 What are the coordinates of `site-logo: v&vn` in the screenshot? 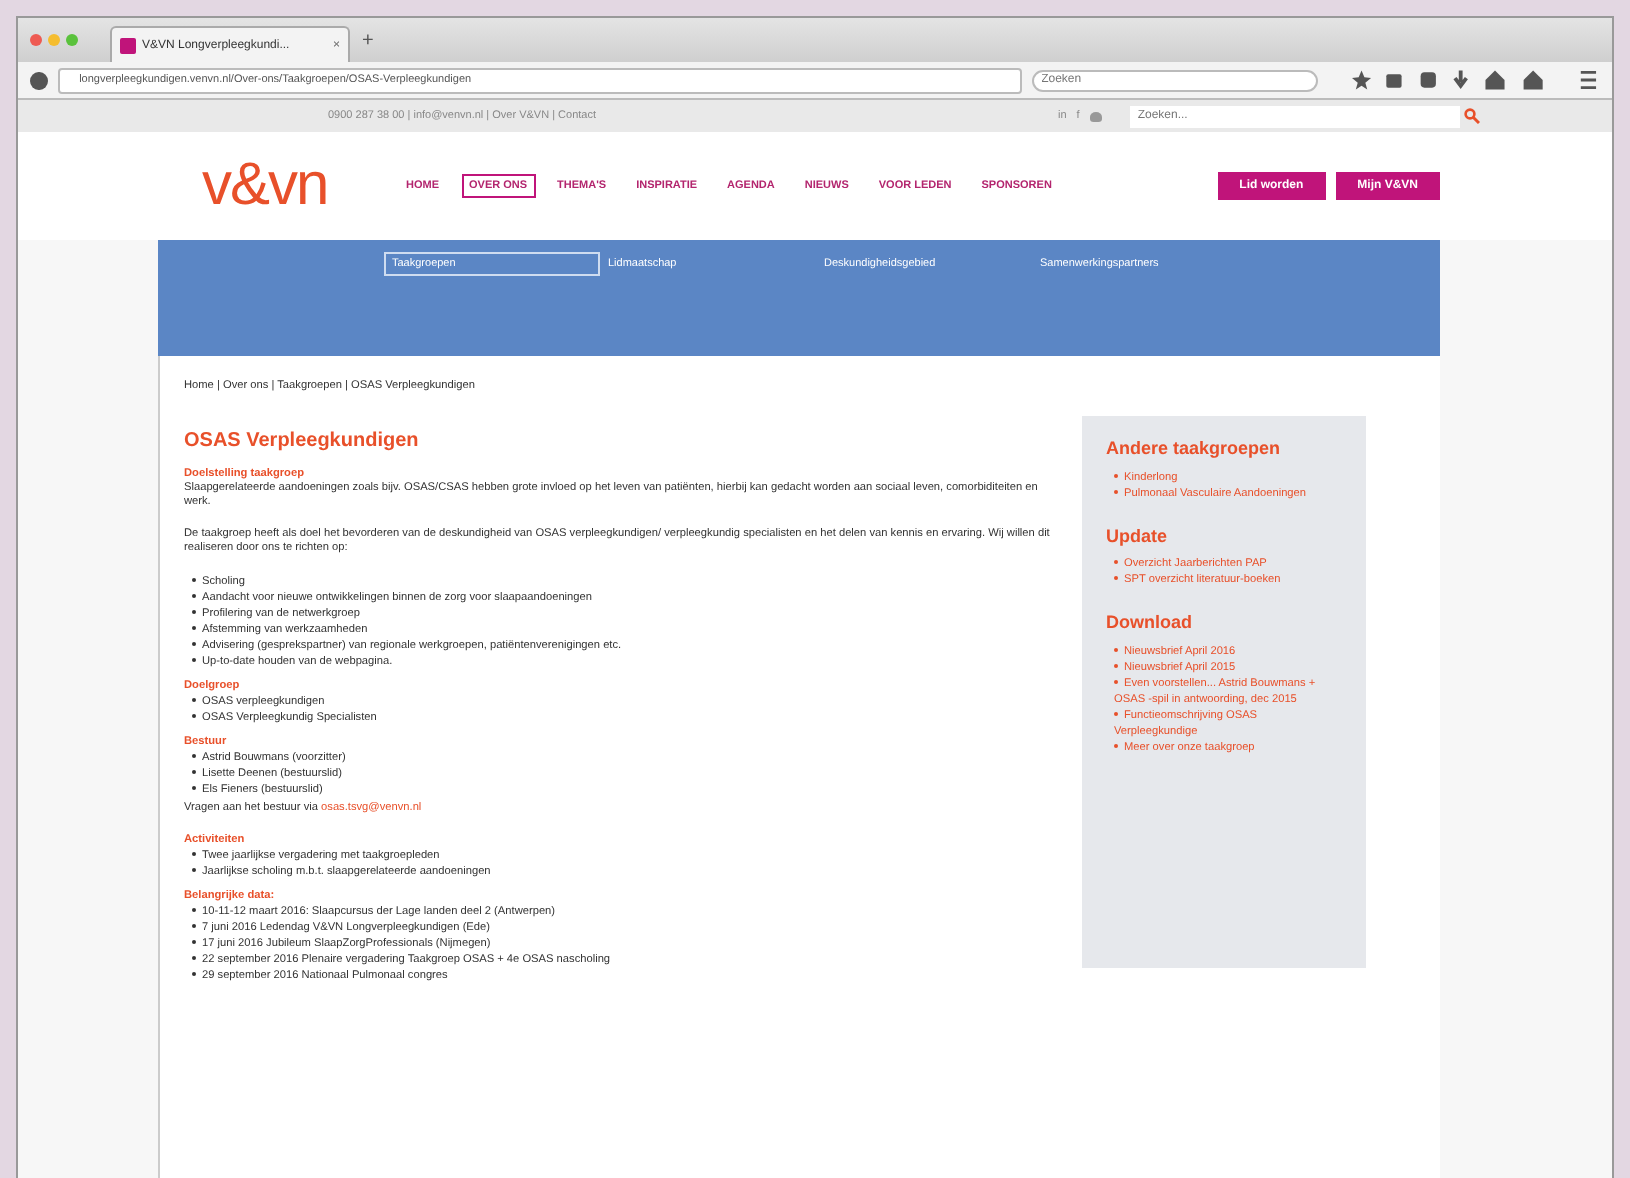 It's located at (300, 186).